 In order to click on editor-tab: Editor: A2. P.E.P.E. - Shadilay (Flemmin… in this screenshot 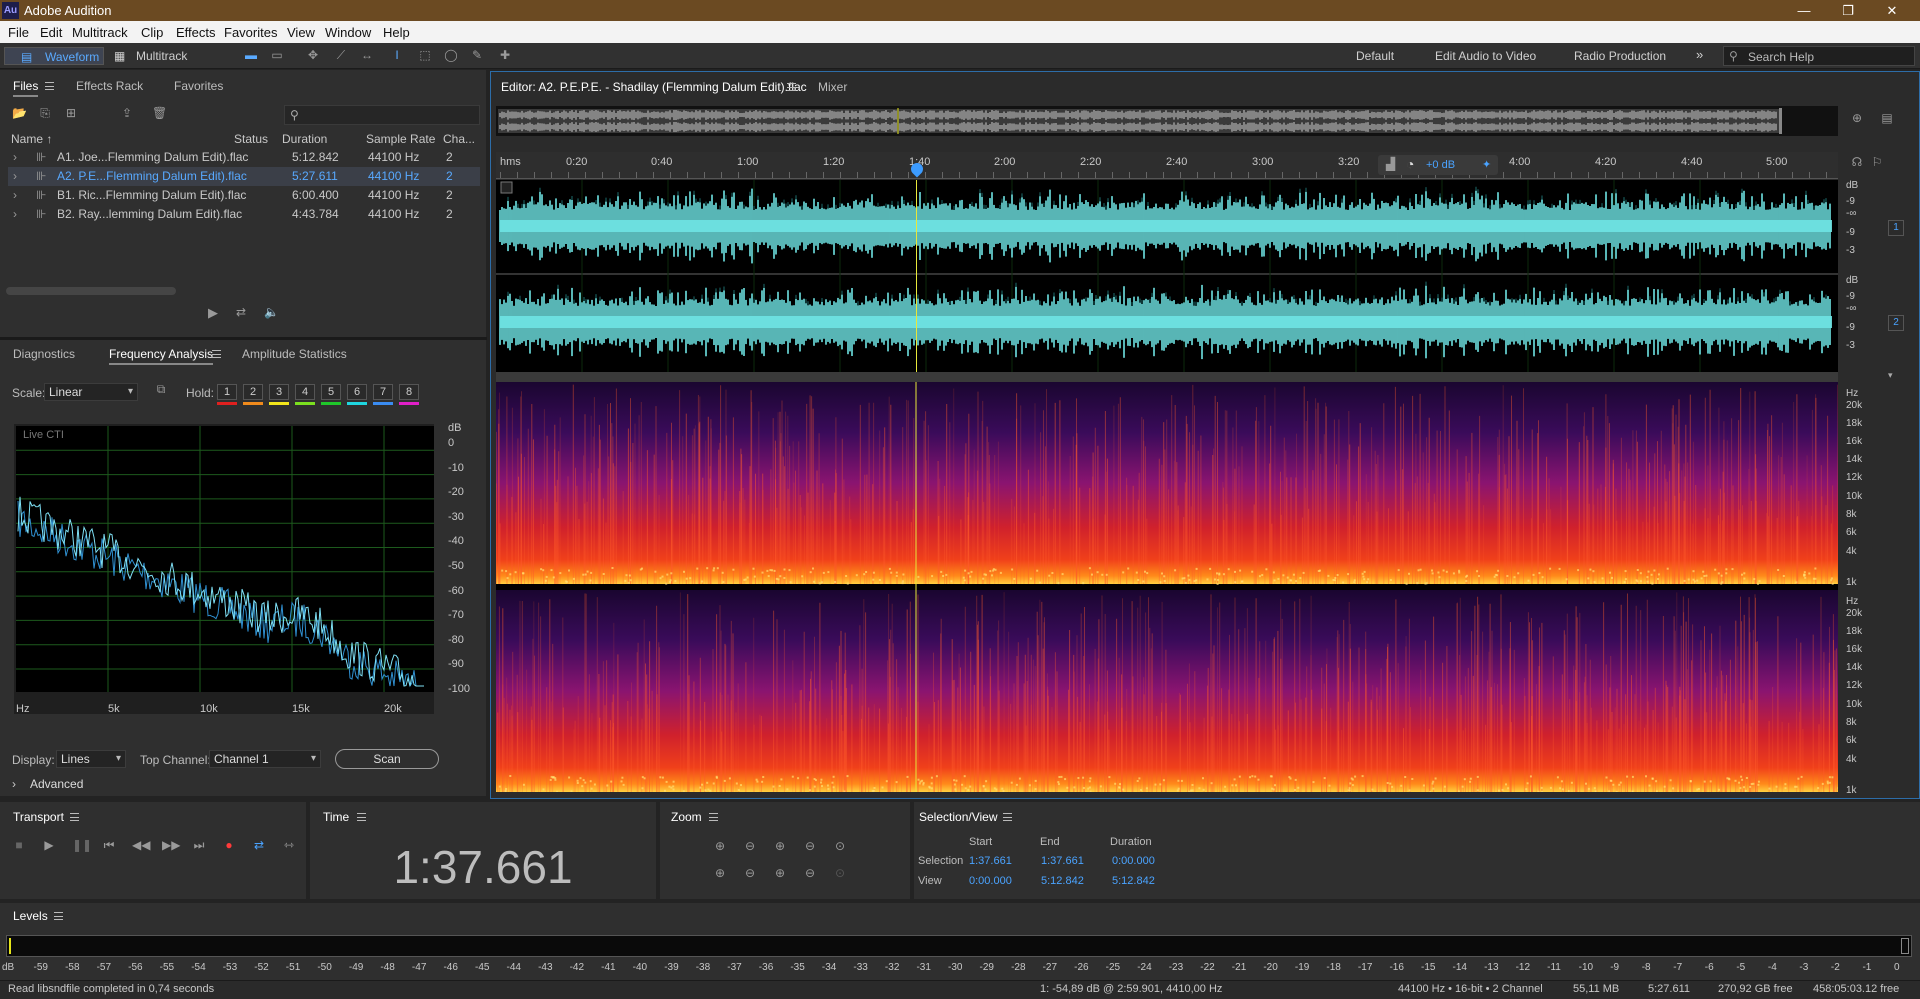, I will do `click(654, 87)`.